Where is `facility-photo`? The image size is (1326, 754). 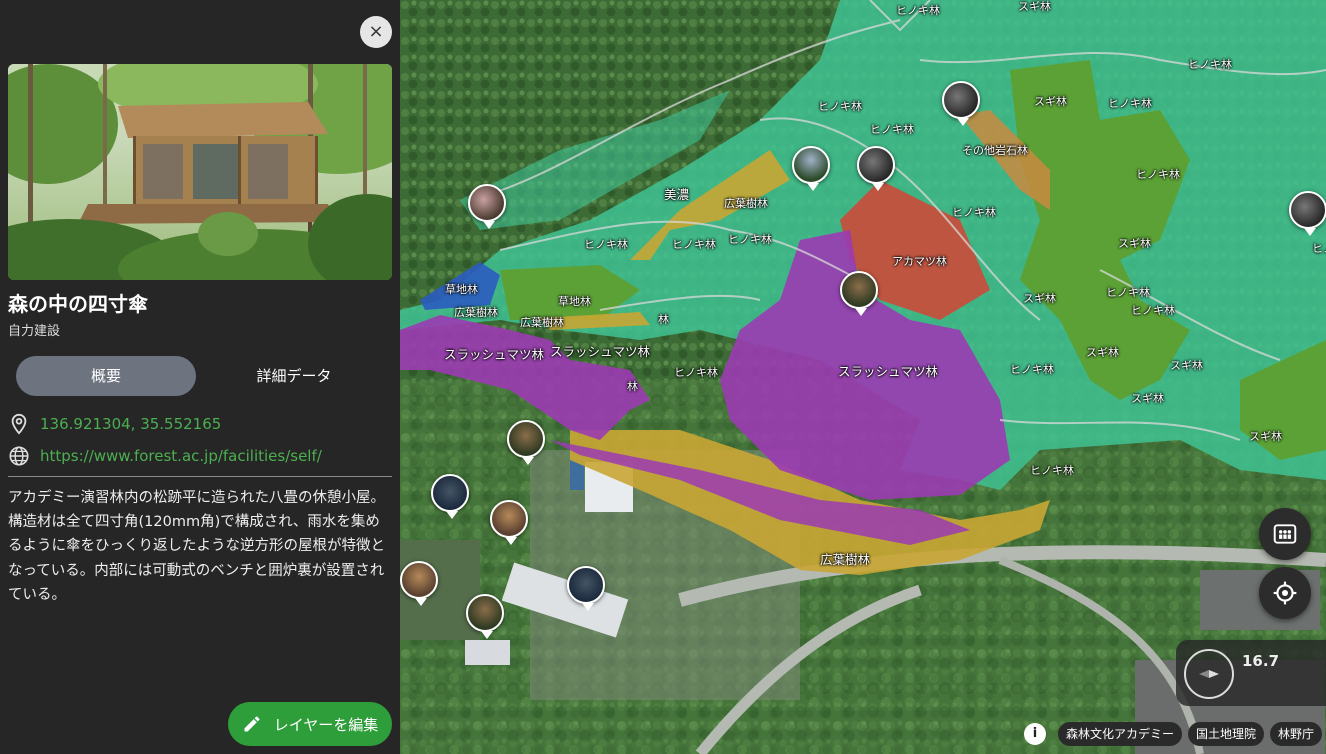
facility-photo is located at coordinates (200, 172).